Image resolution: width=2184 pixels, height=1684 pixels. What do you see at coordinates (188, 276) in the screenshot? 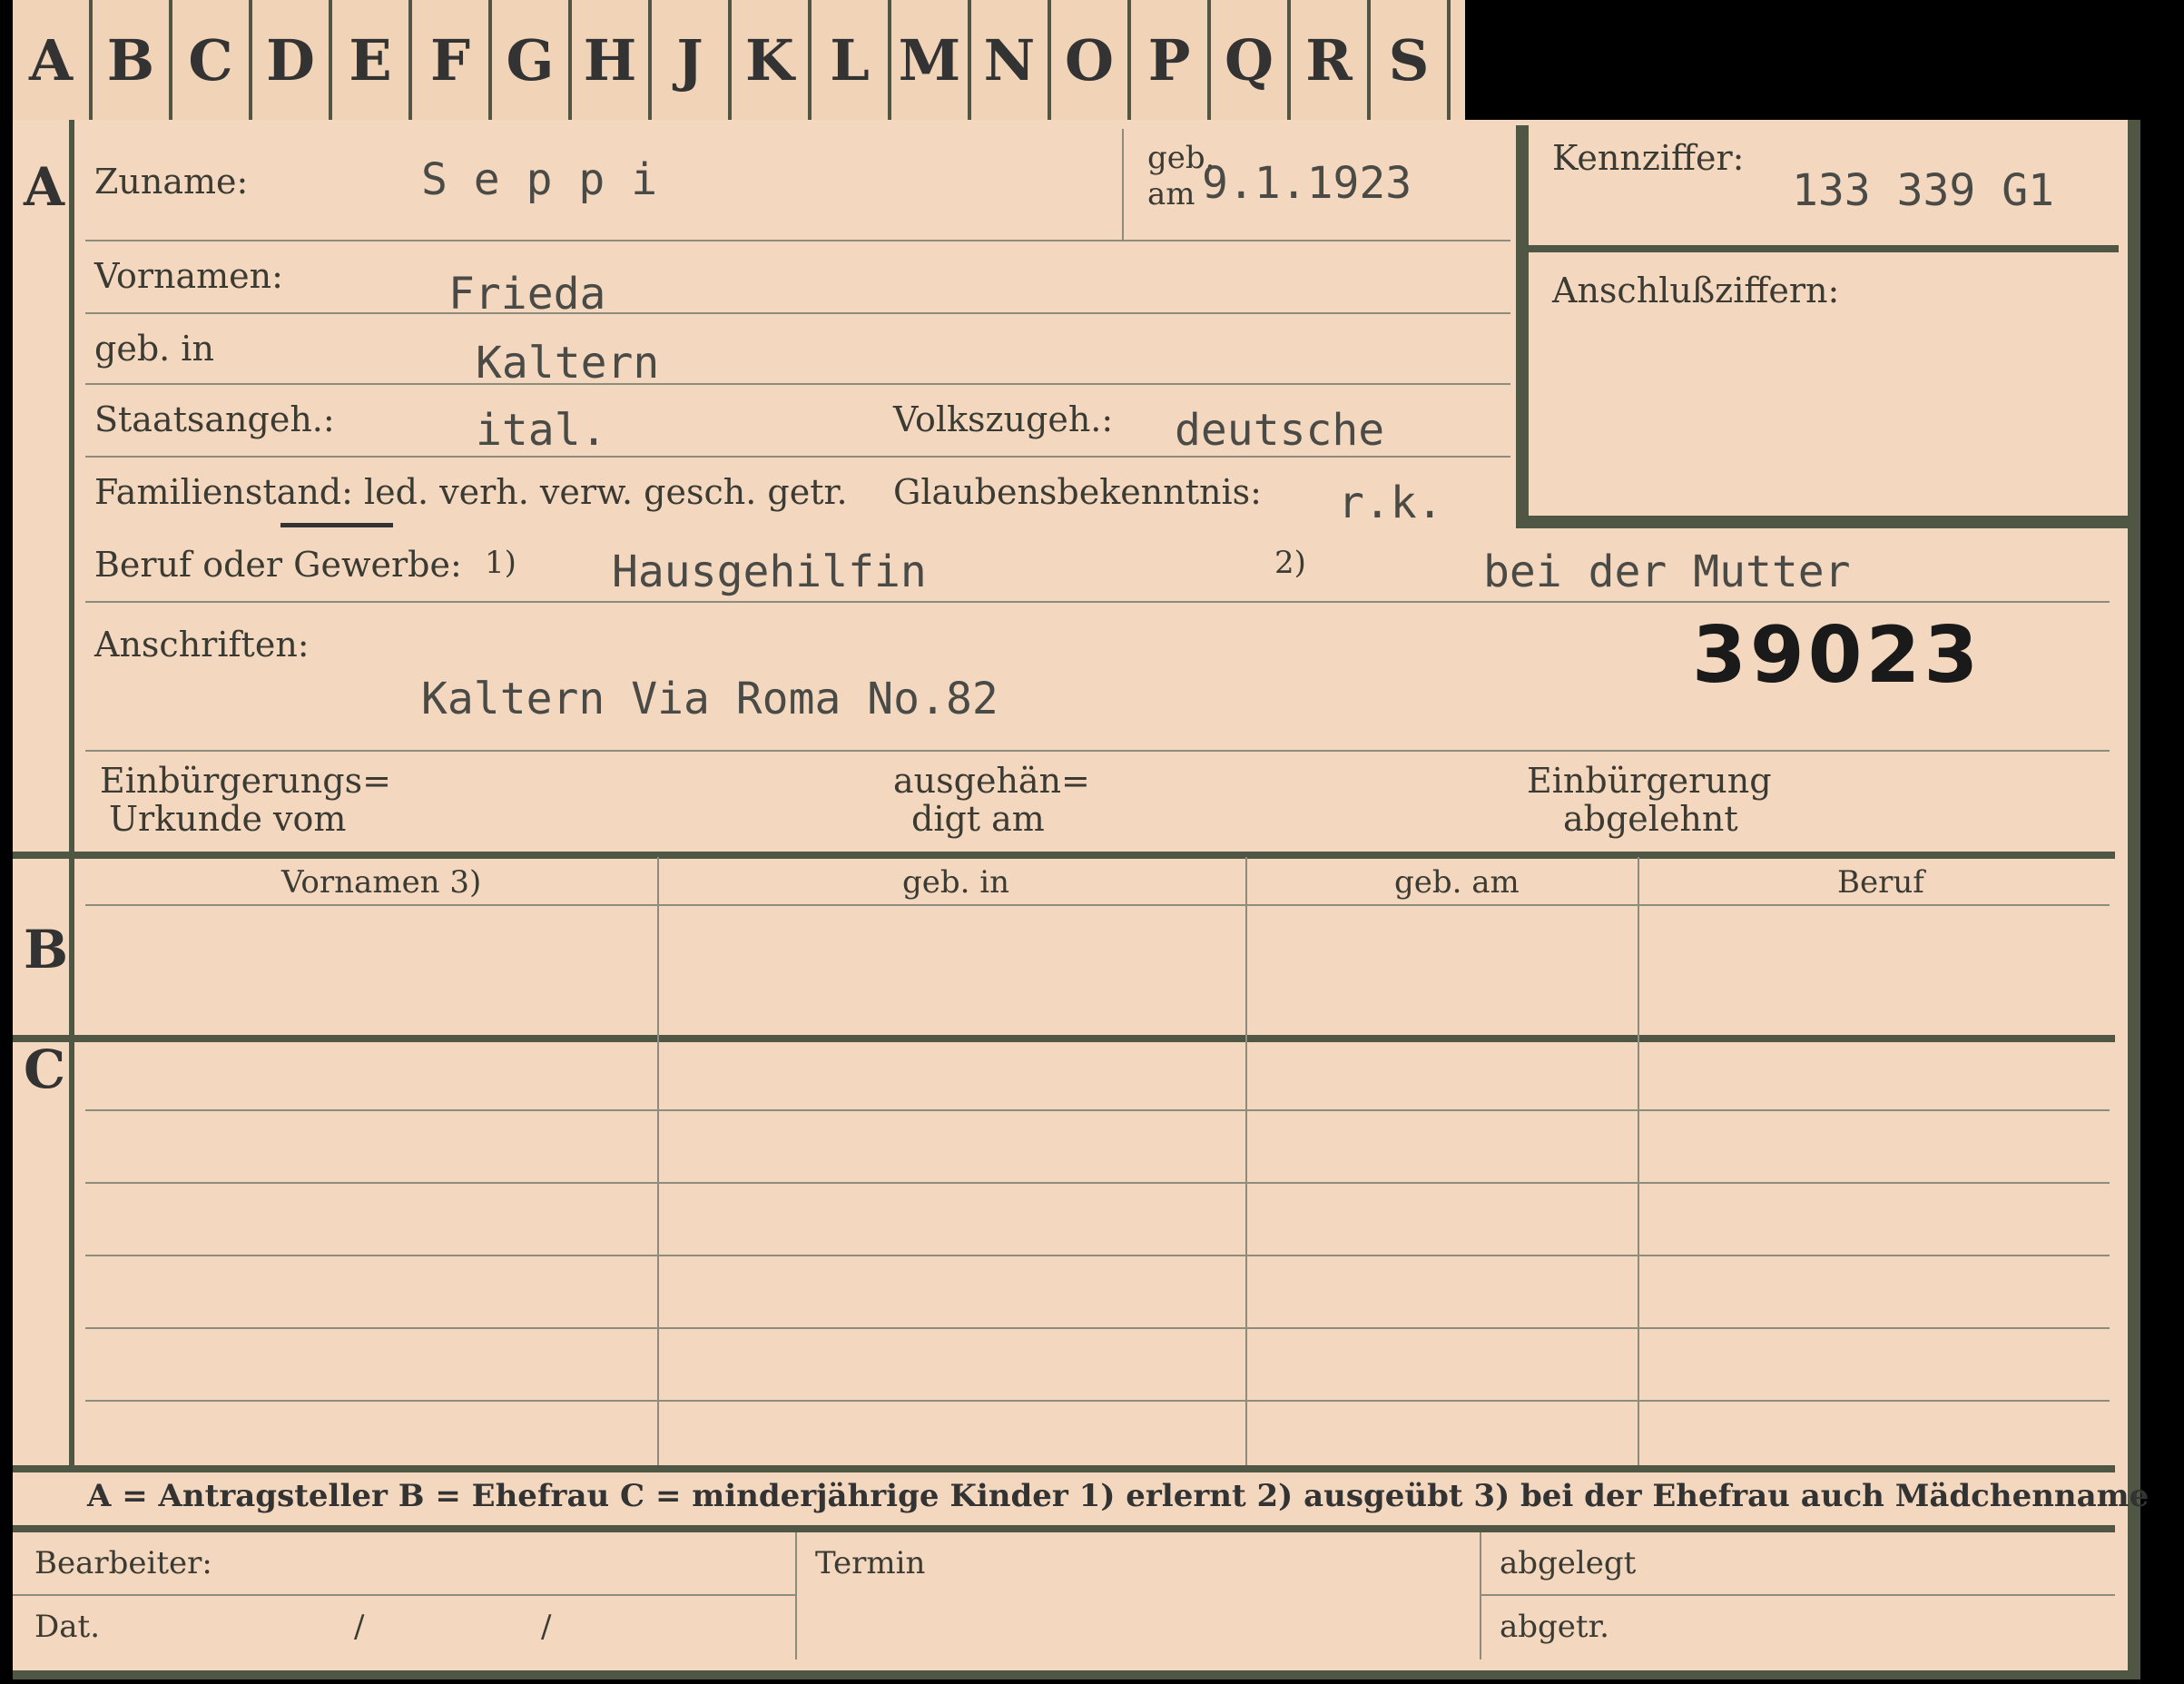
I see `vornamen-label: Vornamen:` at bounding box center [188, 276].